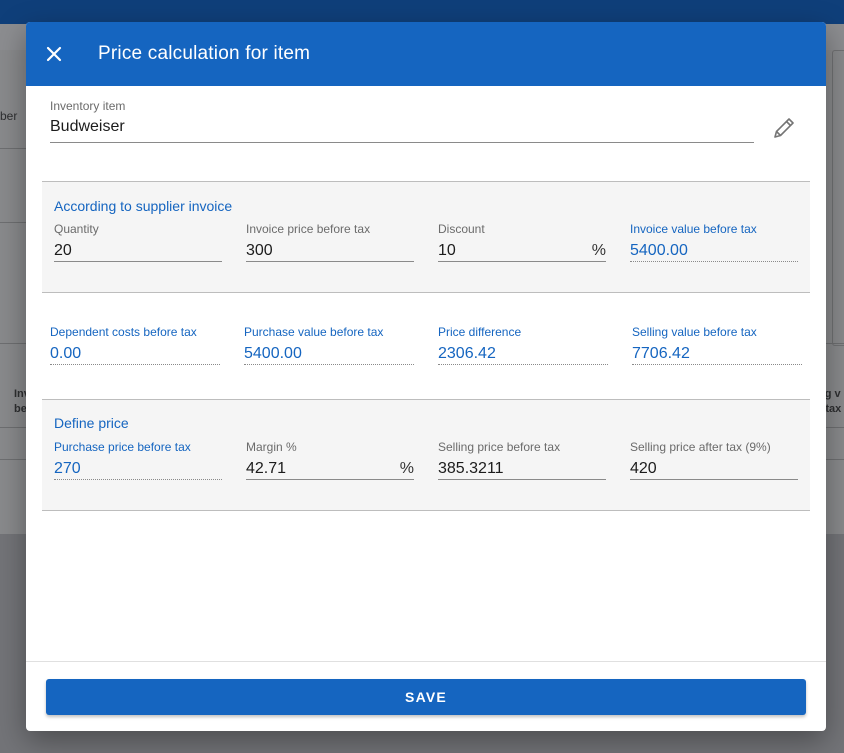 The width and height of the screenshot is (844, 753). I want to click on pencil-icon, so click(784, 128).